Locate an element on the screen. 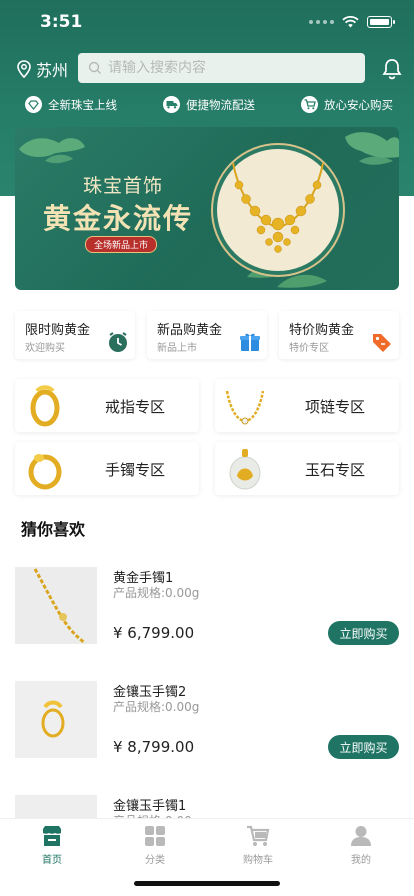 The height and width of the screenshot is (896, 414). tab-profile: 我的 is located at coordinates (361, 845).